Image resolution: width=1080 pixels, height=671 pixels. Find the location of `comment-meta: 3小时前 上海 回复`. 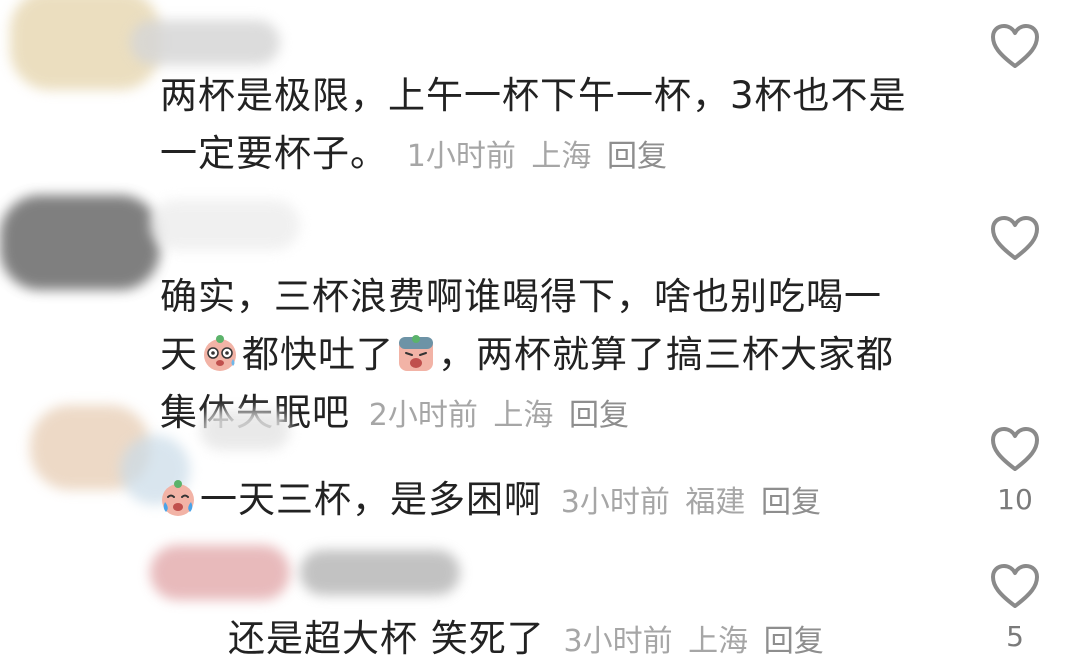

comment-meta: 3小时前 上海 回复 is located at coordinates (691, 641).